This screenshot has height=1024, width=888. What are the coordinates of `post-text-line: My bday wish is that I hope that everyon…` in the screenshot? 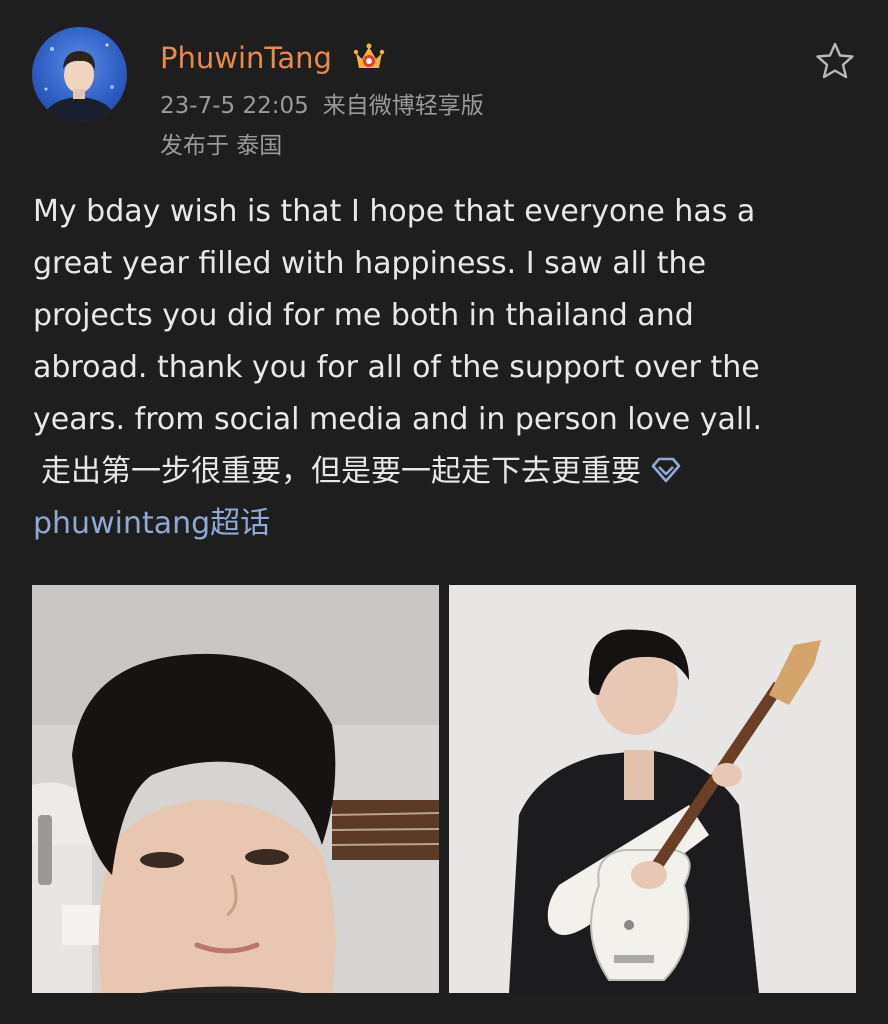 It's located at (394, 211).